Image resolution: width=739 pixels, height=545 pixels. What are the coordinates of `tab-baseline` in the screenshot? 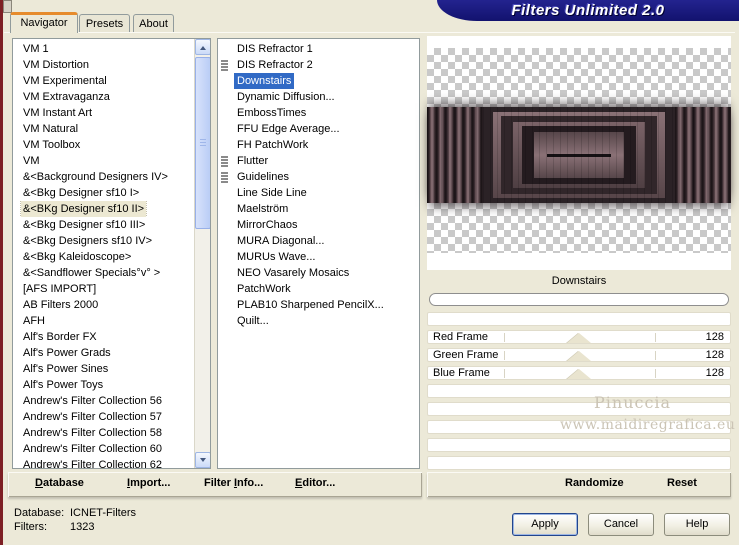 It's located at (369, 32).